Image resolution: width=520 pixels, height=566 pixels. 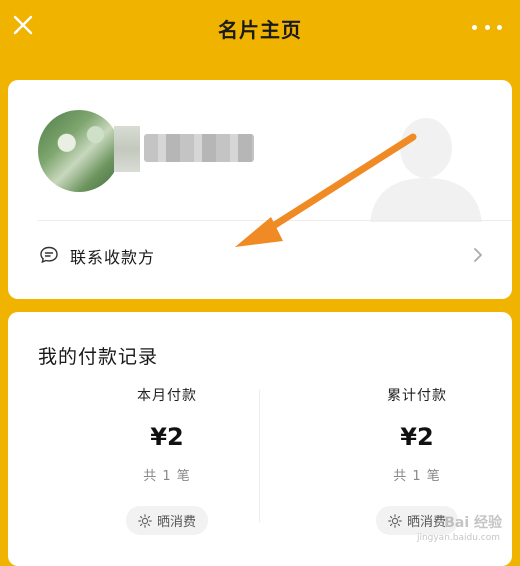 I want to click on person-silhouette-icon, so click(x=426, y=170).